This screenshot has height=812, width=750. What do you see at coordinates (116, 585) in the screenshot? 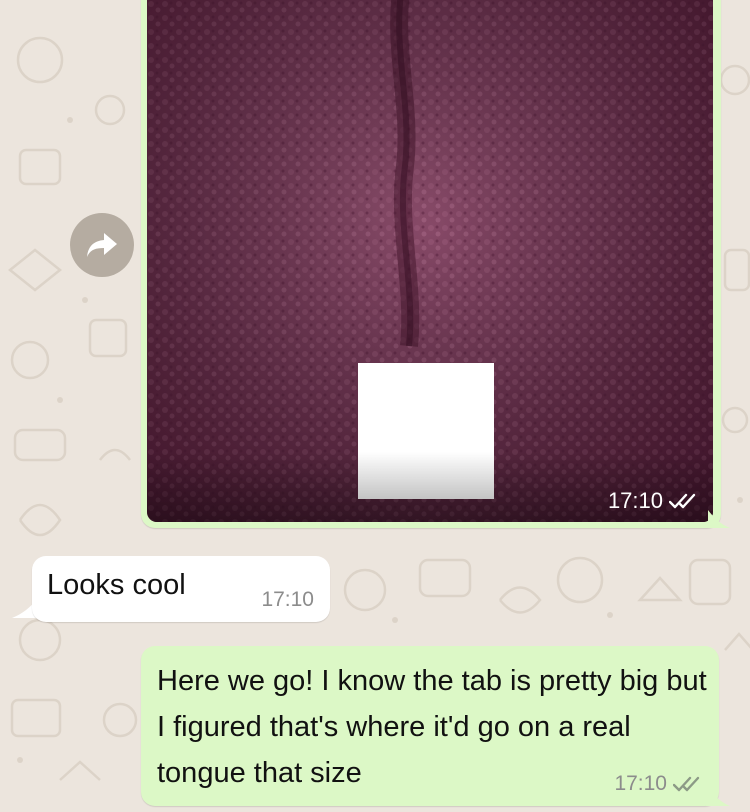
I see `message-text: Looks cool` at bounding box center [116, 585].